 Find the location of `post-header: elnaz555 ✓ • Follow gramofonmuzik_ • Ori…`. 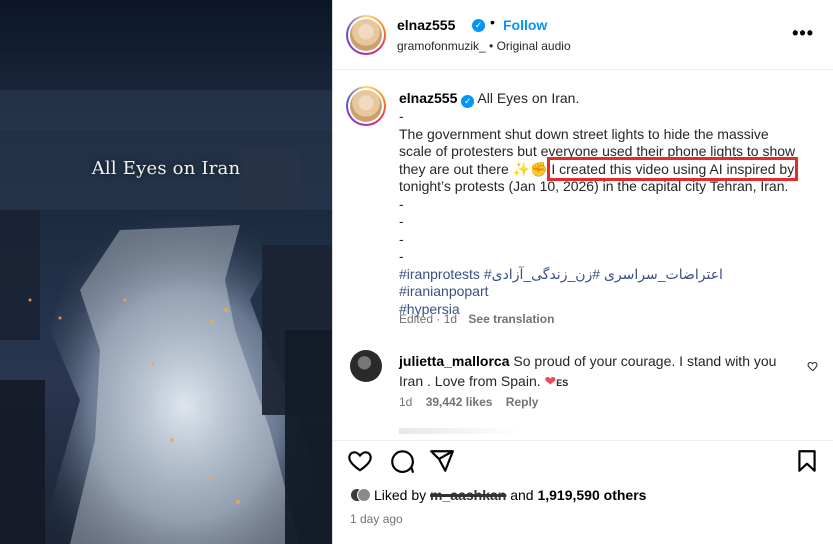

post-header: elnaz555 ✓ • Follow gramofonmuzik_ • Ori… is located at coordinates (583, 35).